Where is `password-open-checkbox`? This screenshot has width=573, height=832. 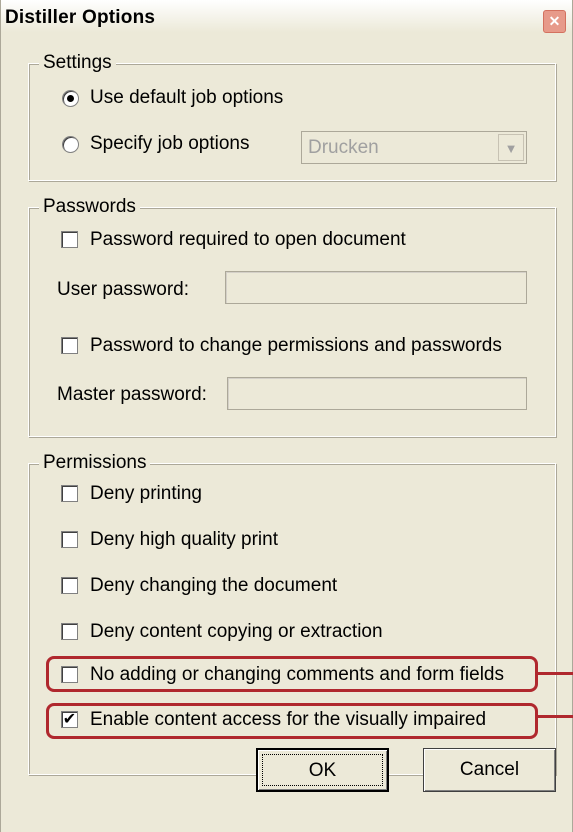 password-open-checkbox is located at coordinates (69, 239).